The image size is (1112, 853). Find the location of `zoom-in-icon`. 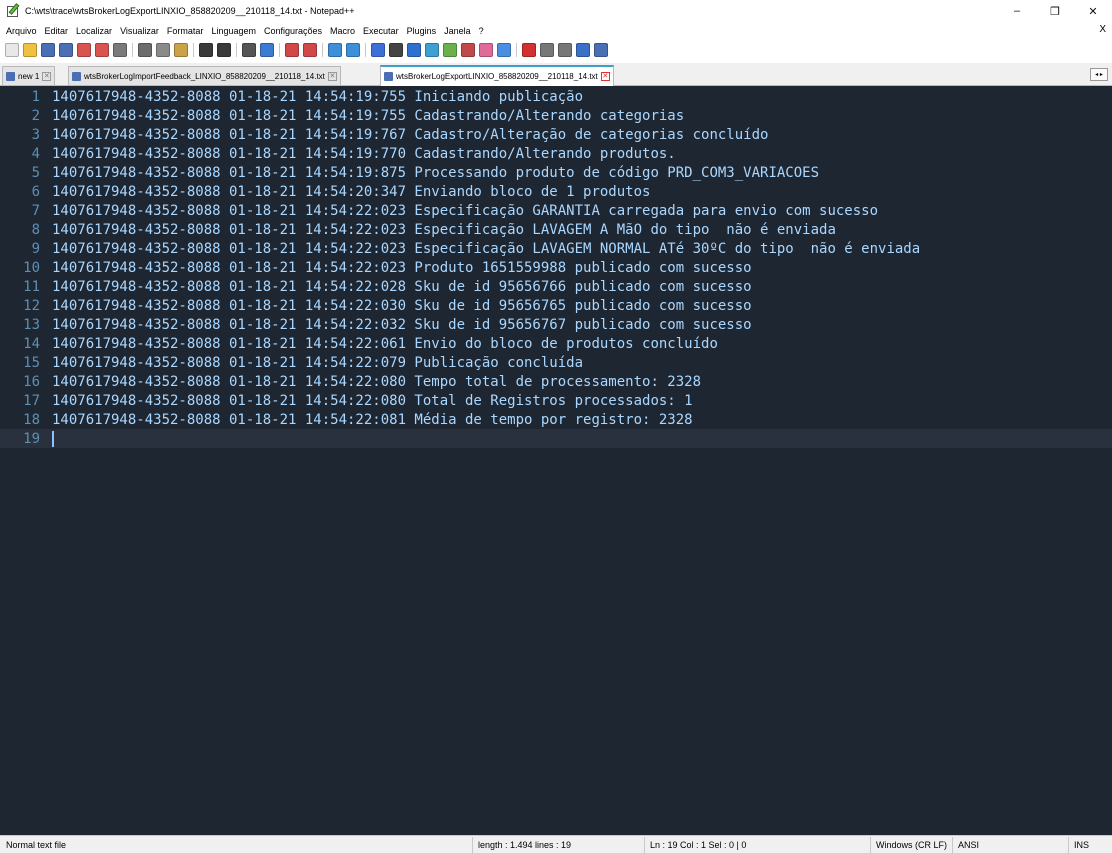

zoom-in-icon is located at coordinates (292, 50).